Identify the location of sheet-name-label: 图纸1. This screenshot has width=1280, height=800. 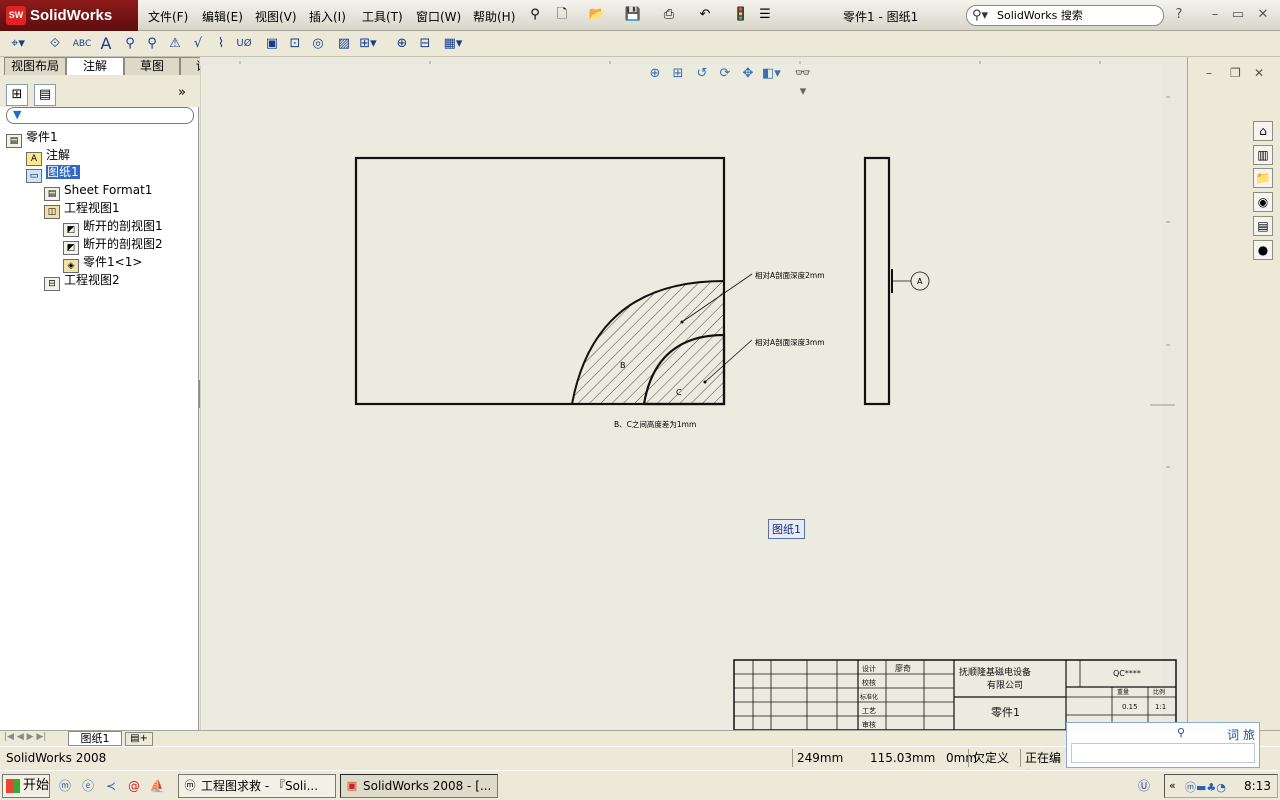
(786, 529).